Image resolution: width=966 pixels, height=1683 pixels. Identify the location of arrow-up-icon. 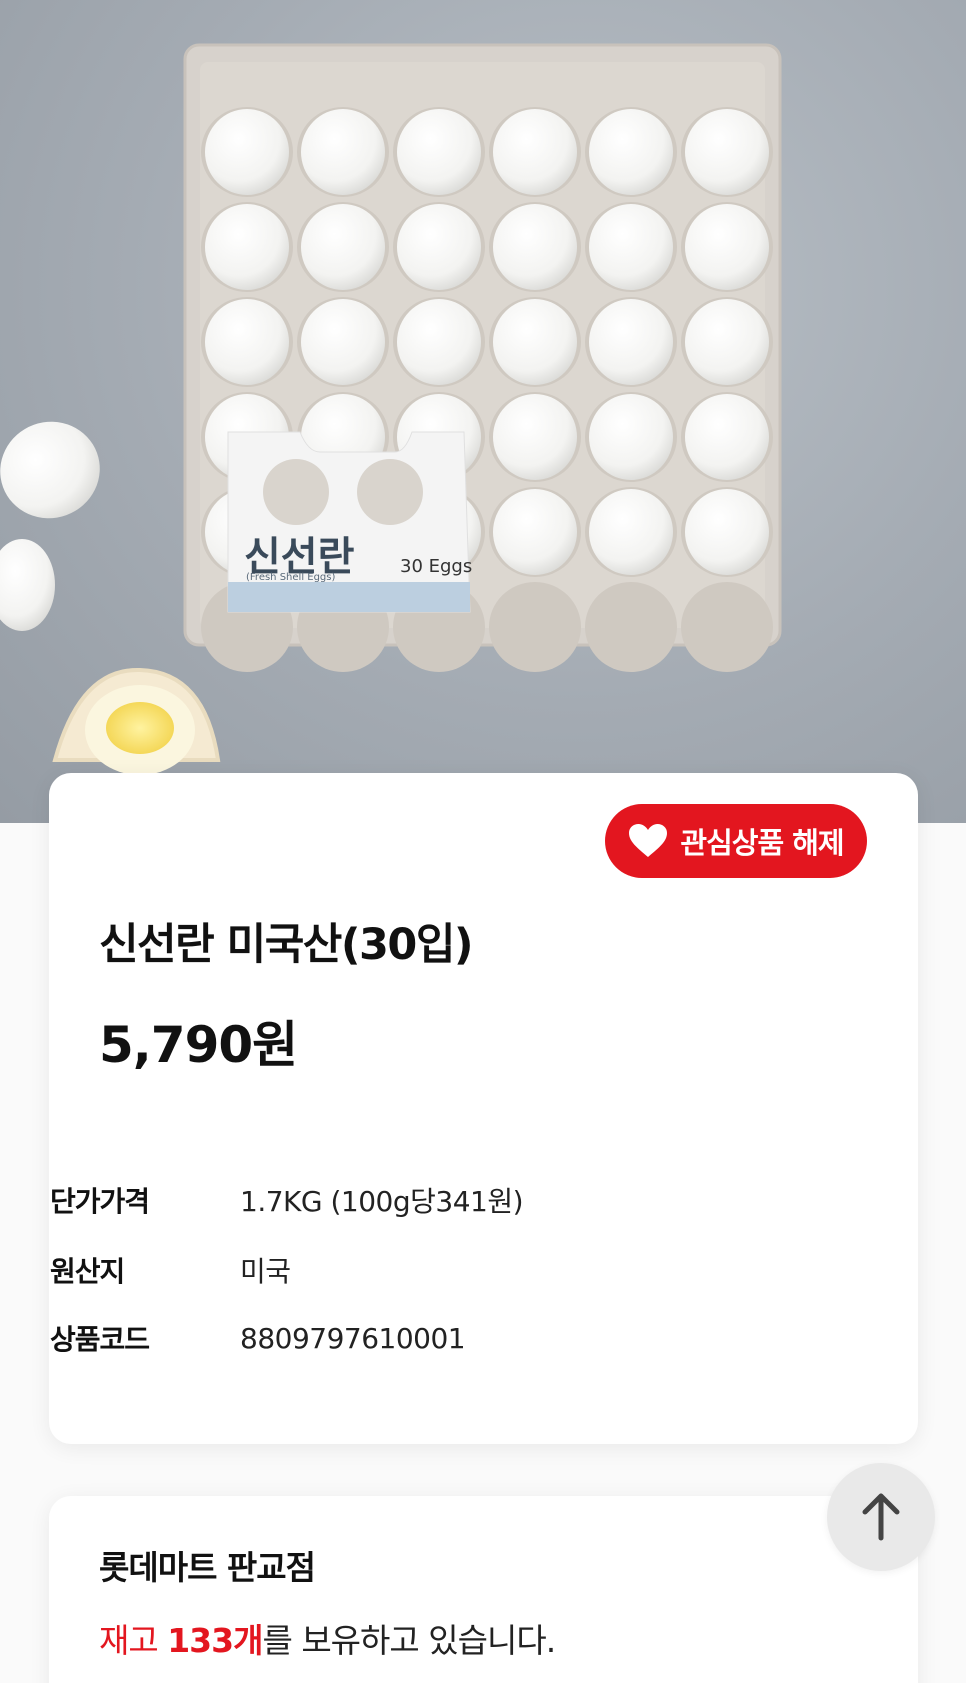
(881, 1517).